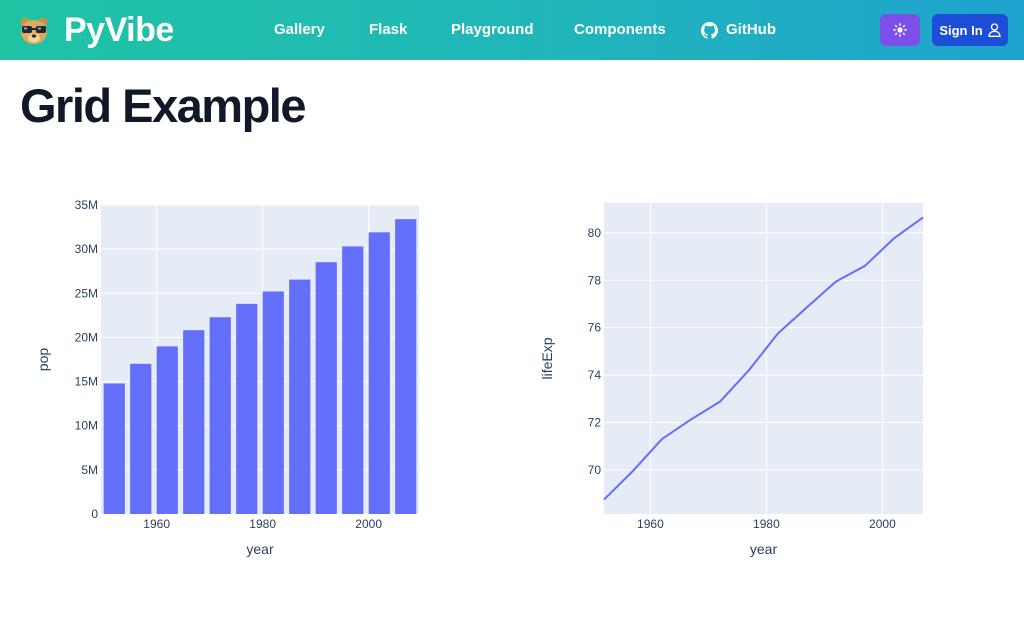 The image size is (1024, 644). I want to click on y-tick-label: 10M, so click(86, 426).